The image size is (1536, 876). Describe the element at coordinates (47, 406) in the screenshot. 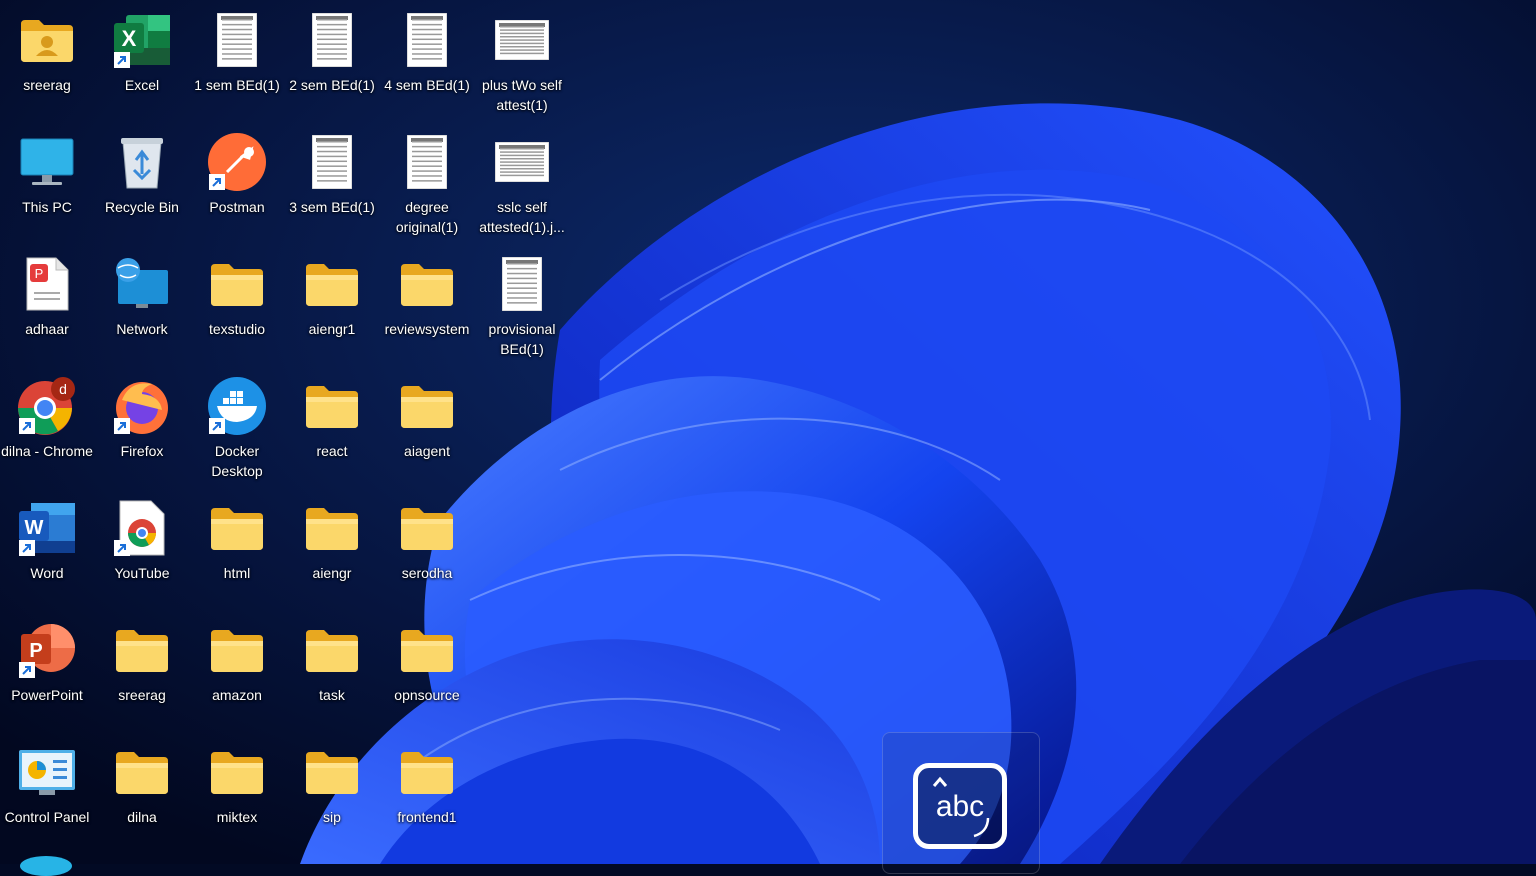

I see `chrome-profile-icon: d` at that location.